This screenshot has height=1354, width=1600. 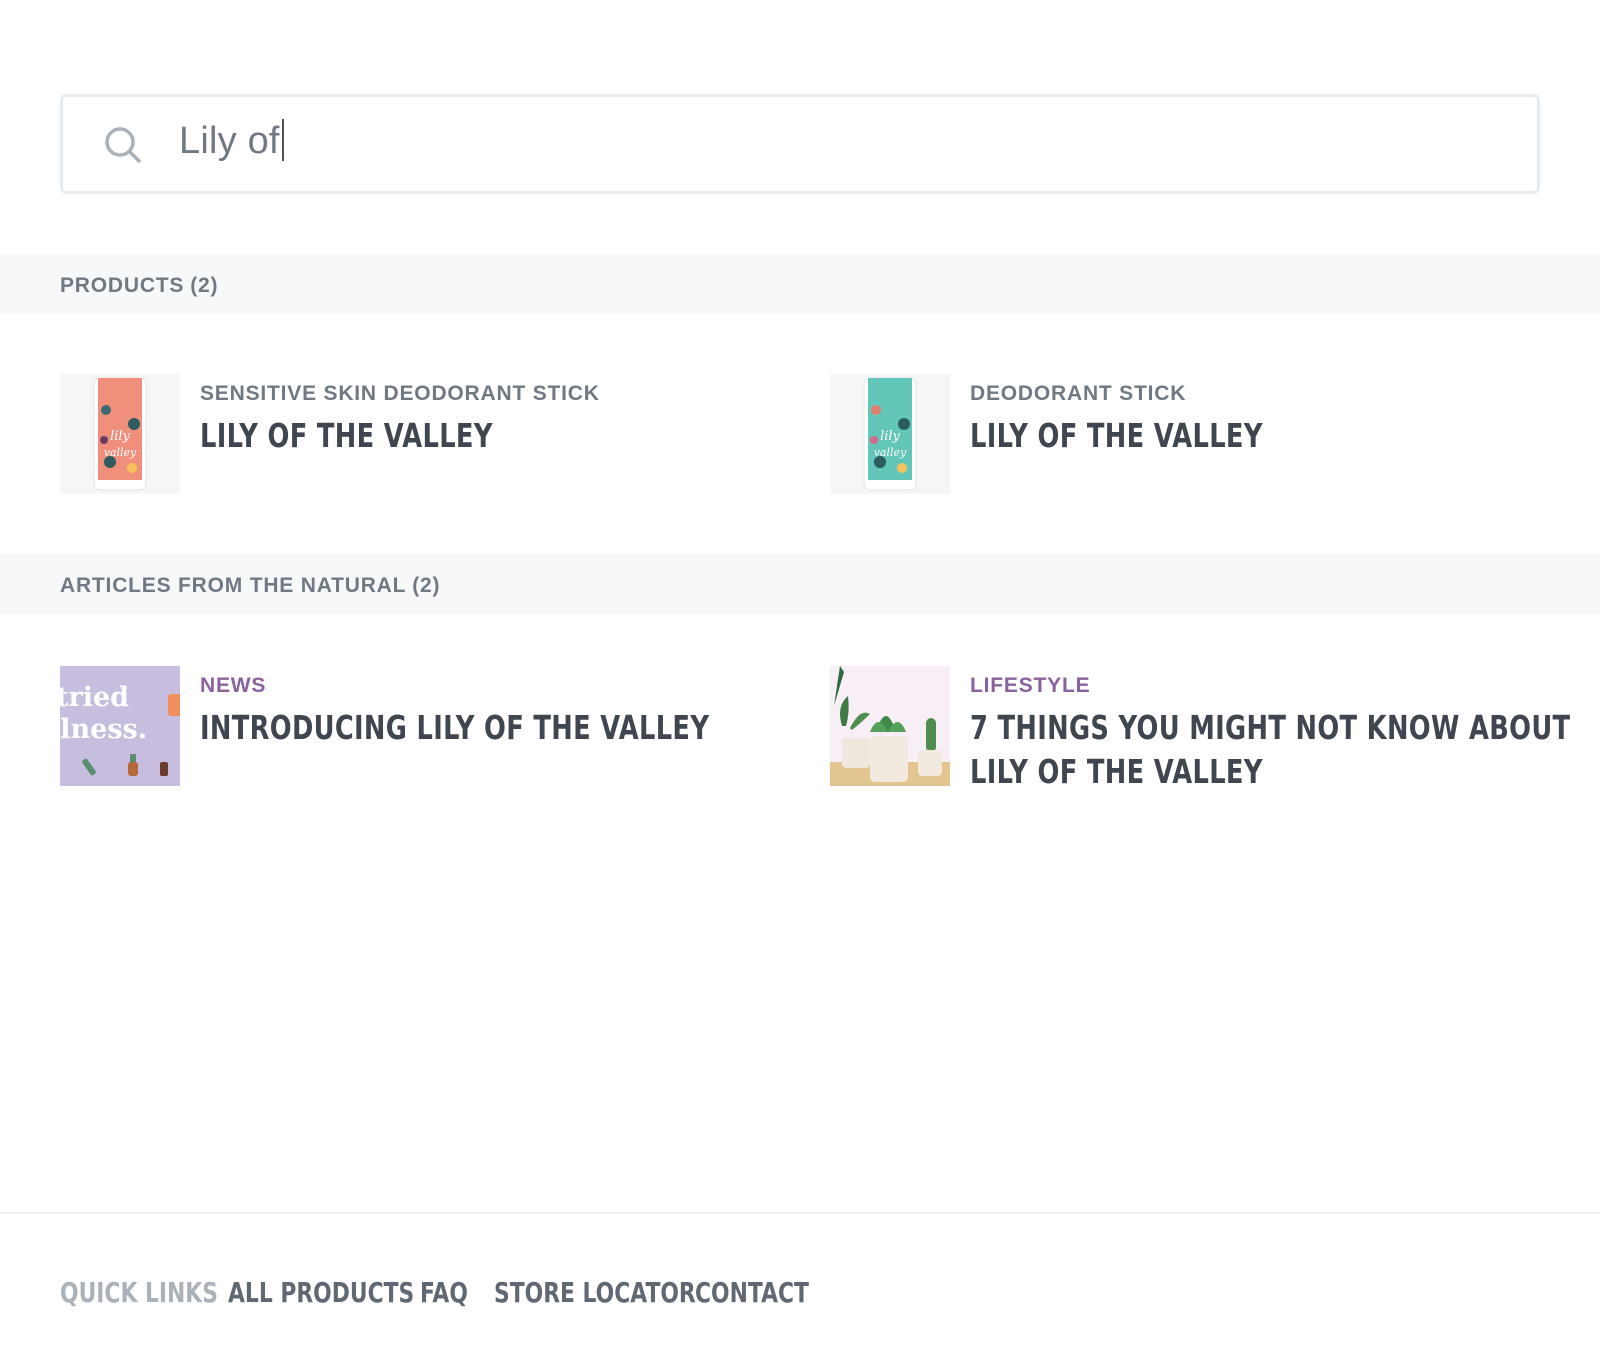 I want to click on articles-section-title: ARTICLES FROM THE NATURAL (2), so click(x=250, y=586).